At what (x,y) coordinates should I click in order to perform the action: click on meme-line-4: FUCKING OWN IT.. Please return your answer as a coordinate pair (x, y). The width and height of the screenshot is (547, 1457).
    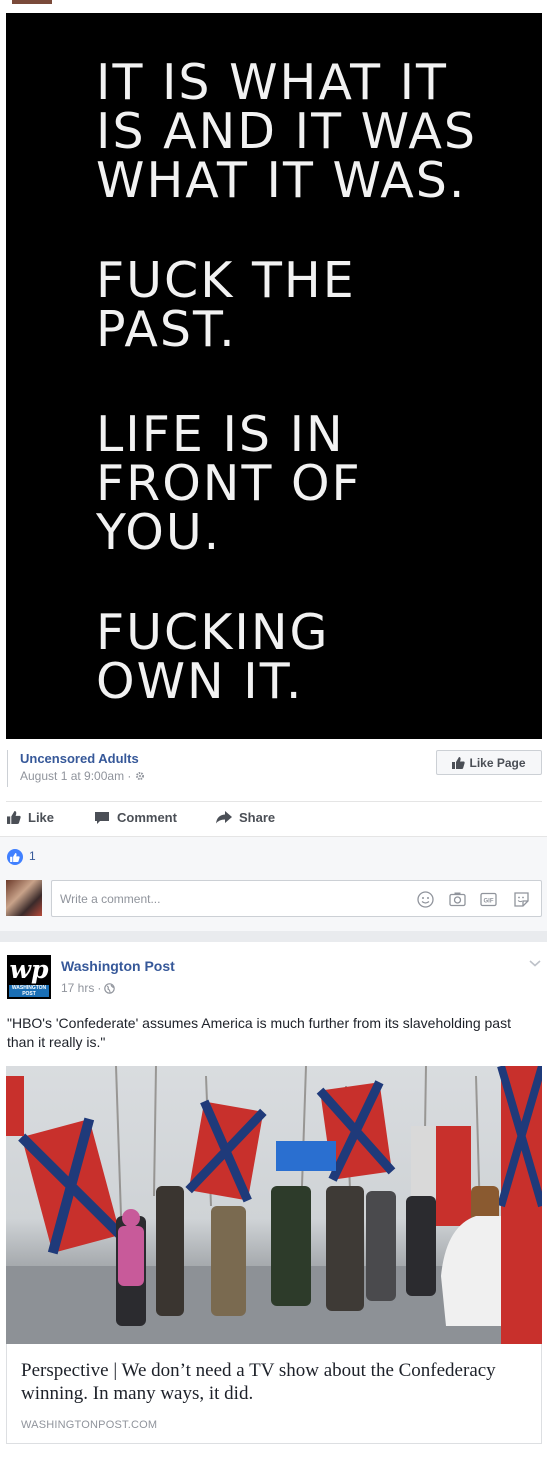
    Looking at the image, I should click on (213, 657).